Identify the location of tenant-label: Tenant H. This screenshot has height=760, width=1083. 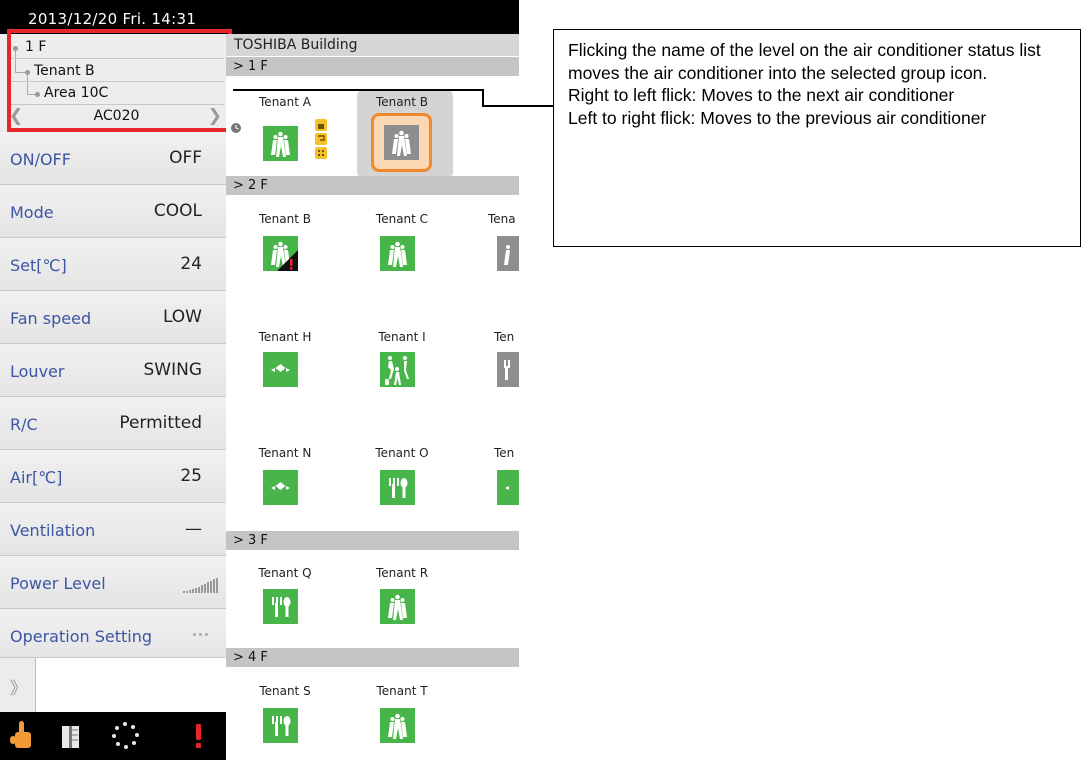
(285, 337).